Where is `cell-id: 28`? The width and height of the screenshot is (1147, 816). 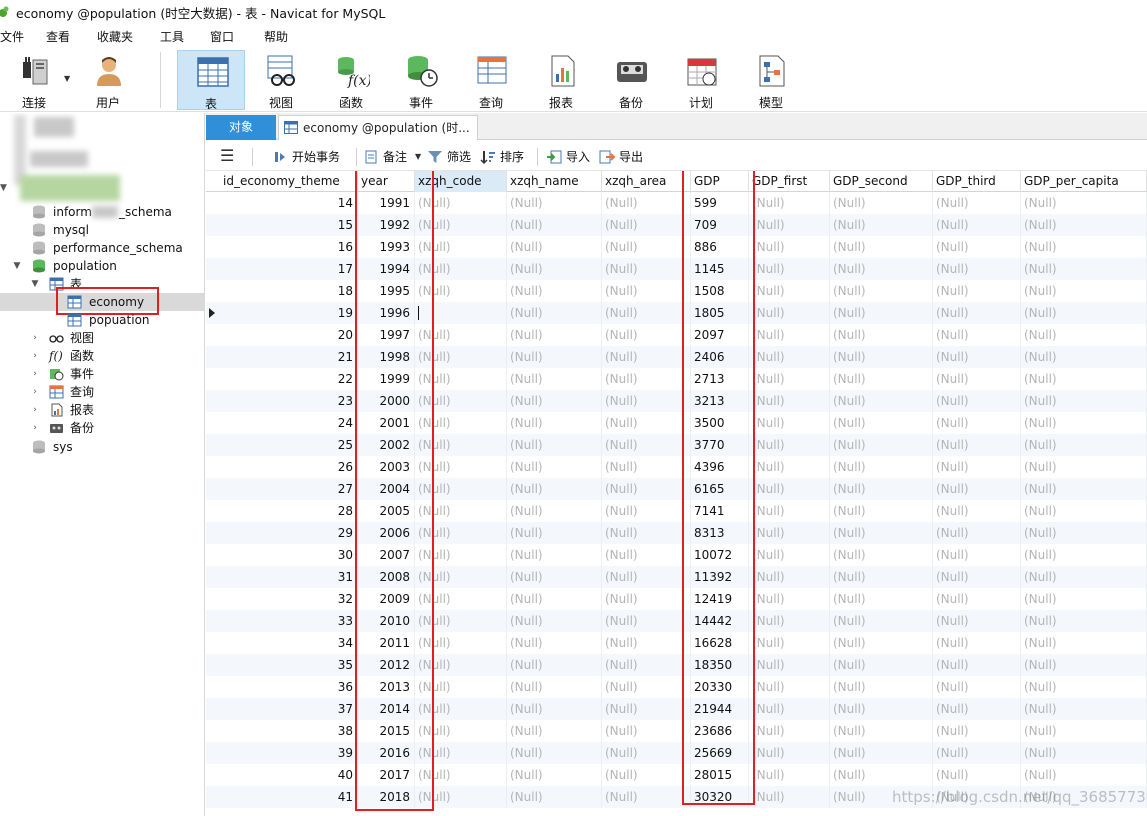
cell-id: 28 is located at coordinates (289, 511).